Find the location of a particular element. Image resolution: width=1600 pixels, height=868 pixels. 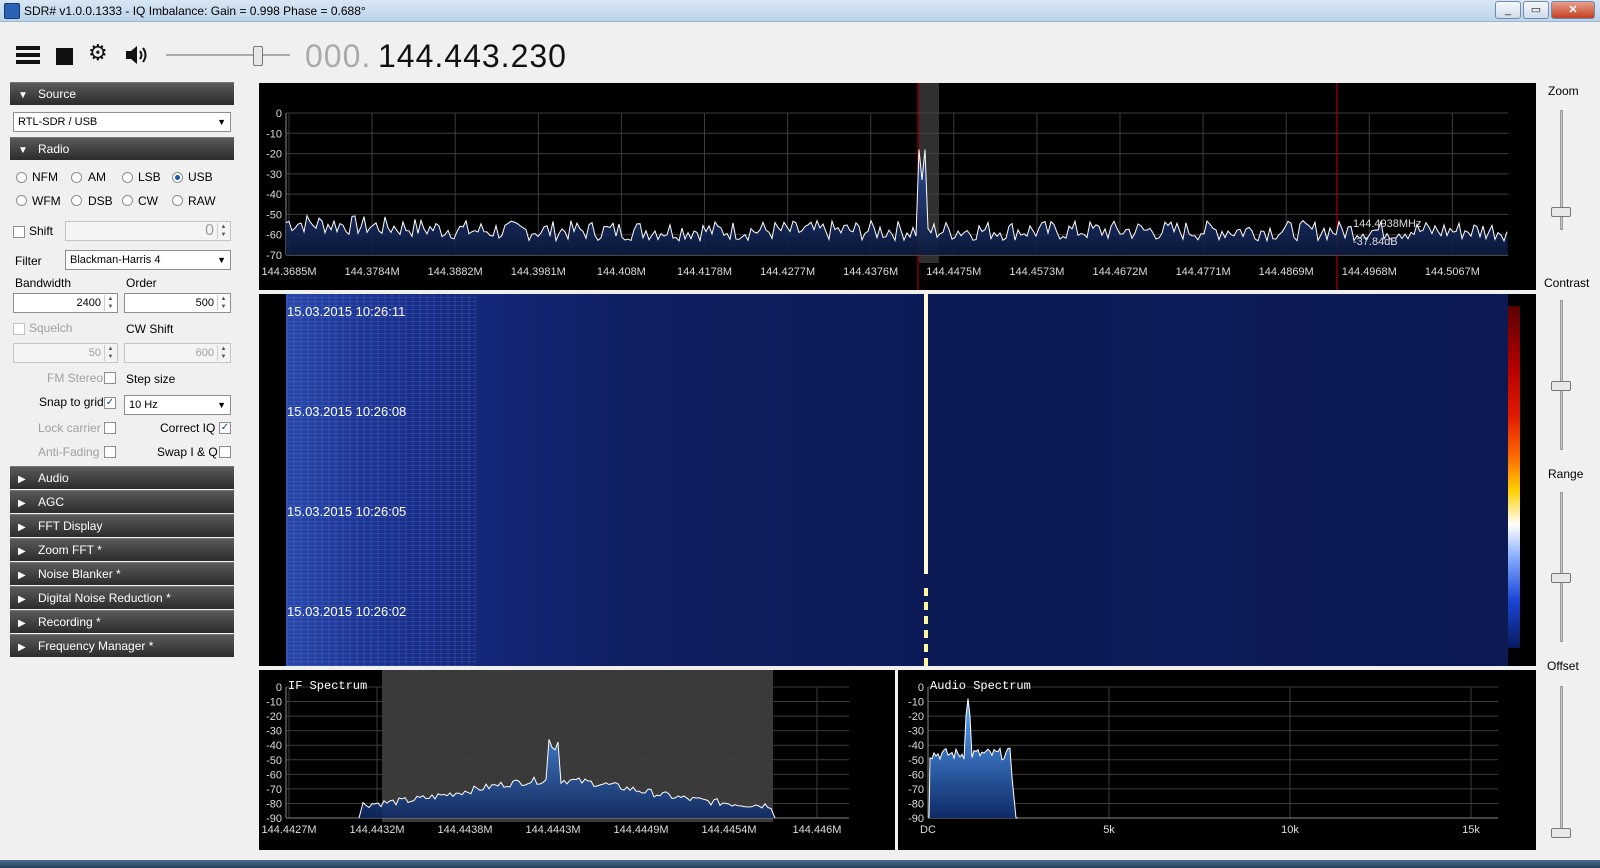

stop-icon is located at coordinates (64, 56).